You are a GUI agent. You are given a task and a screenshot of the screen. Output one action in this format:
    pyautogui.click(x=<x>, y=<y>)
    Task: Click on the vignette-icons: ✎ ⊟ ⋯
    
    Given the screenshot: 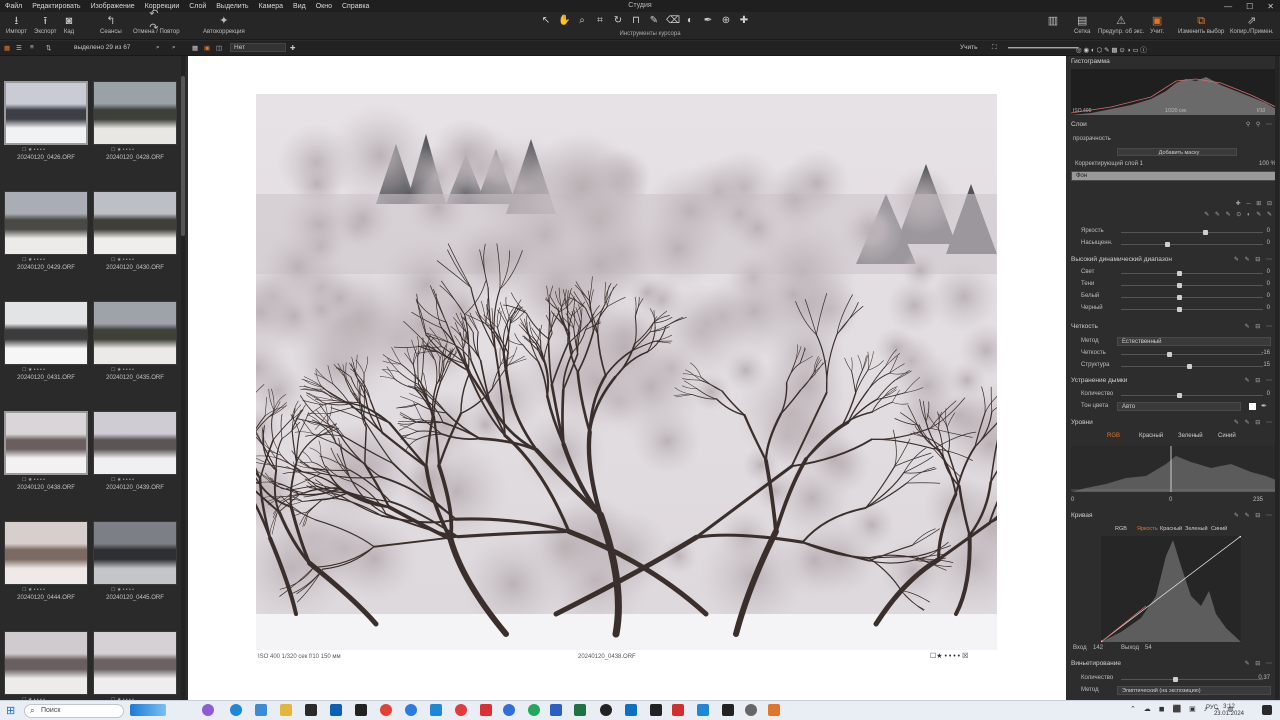 What is the action you would take?
    pyautogui.click(x=1259, y=663)
    